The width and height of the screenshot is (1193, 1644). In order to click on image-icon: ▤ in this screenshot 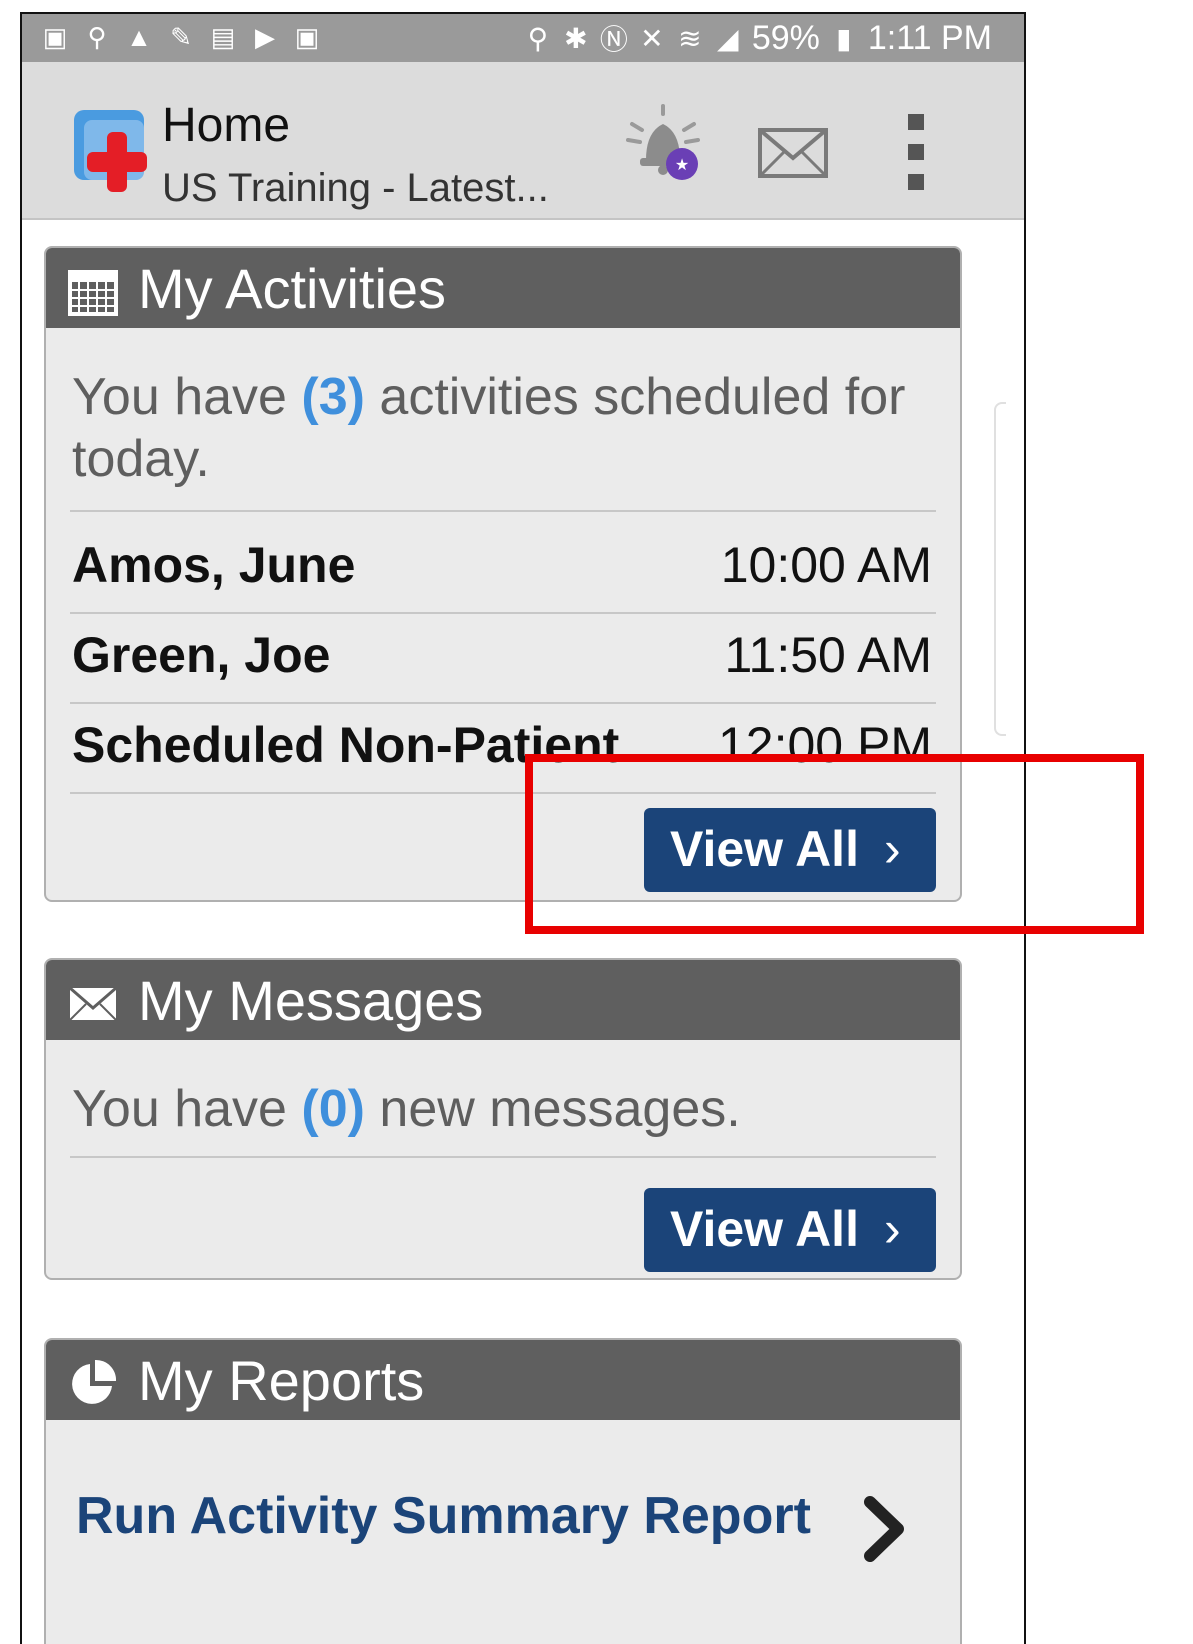, I will do `click(223, 37)`.